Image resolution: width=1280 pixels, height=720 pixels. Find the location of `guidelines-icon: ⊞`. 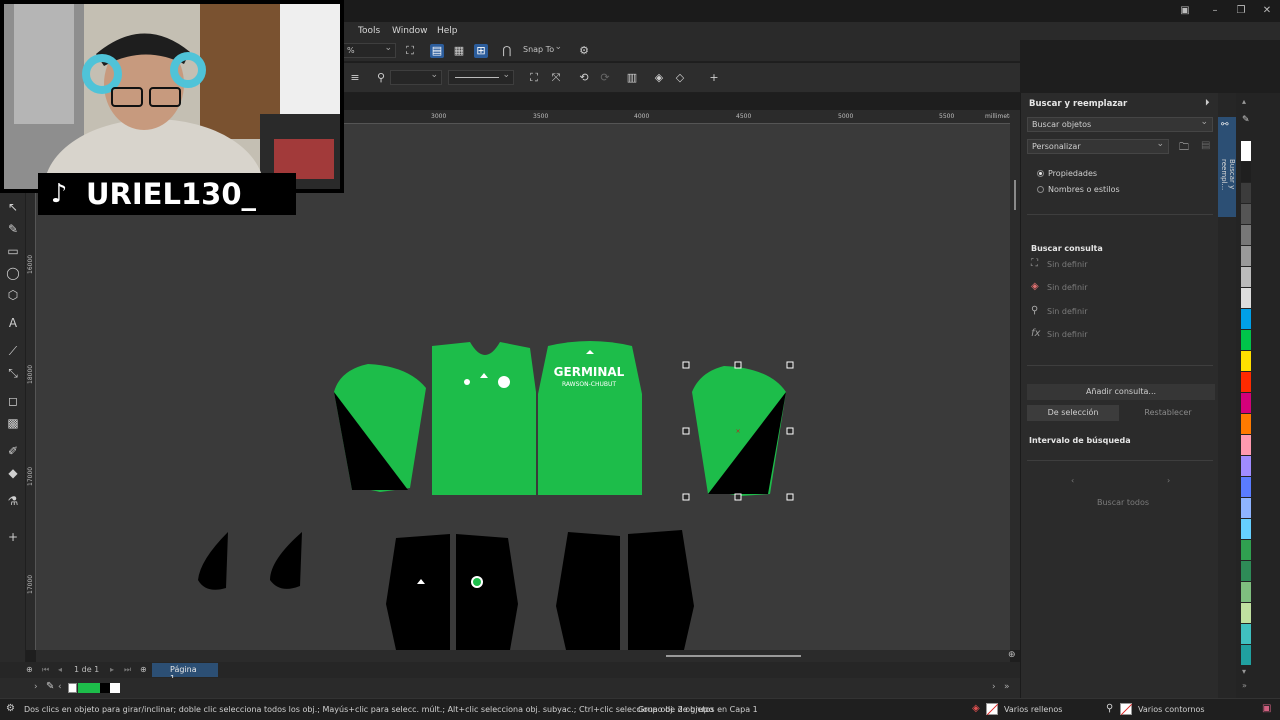

guidelines-icon: ⊞ is located at coordinates (481, 51).